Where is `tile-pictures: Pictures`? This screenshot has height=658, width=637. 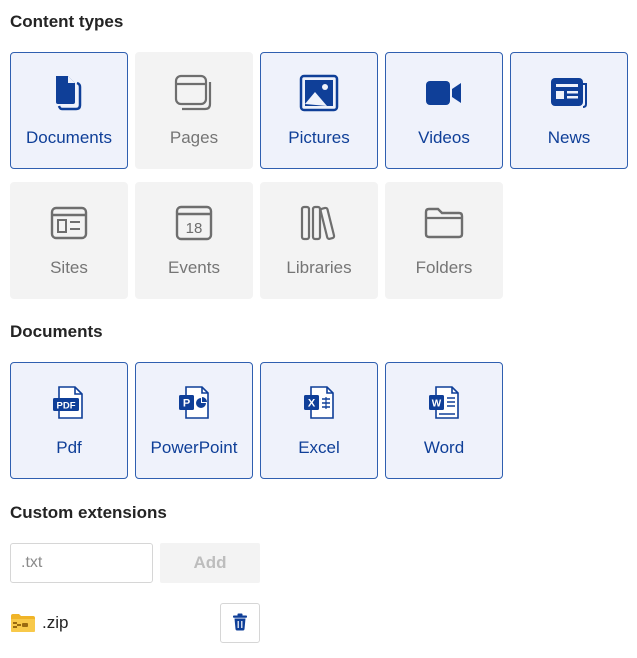
tile-pictures: Pictures is located at coordinates (319, 110).